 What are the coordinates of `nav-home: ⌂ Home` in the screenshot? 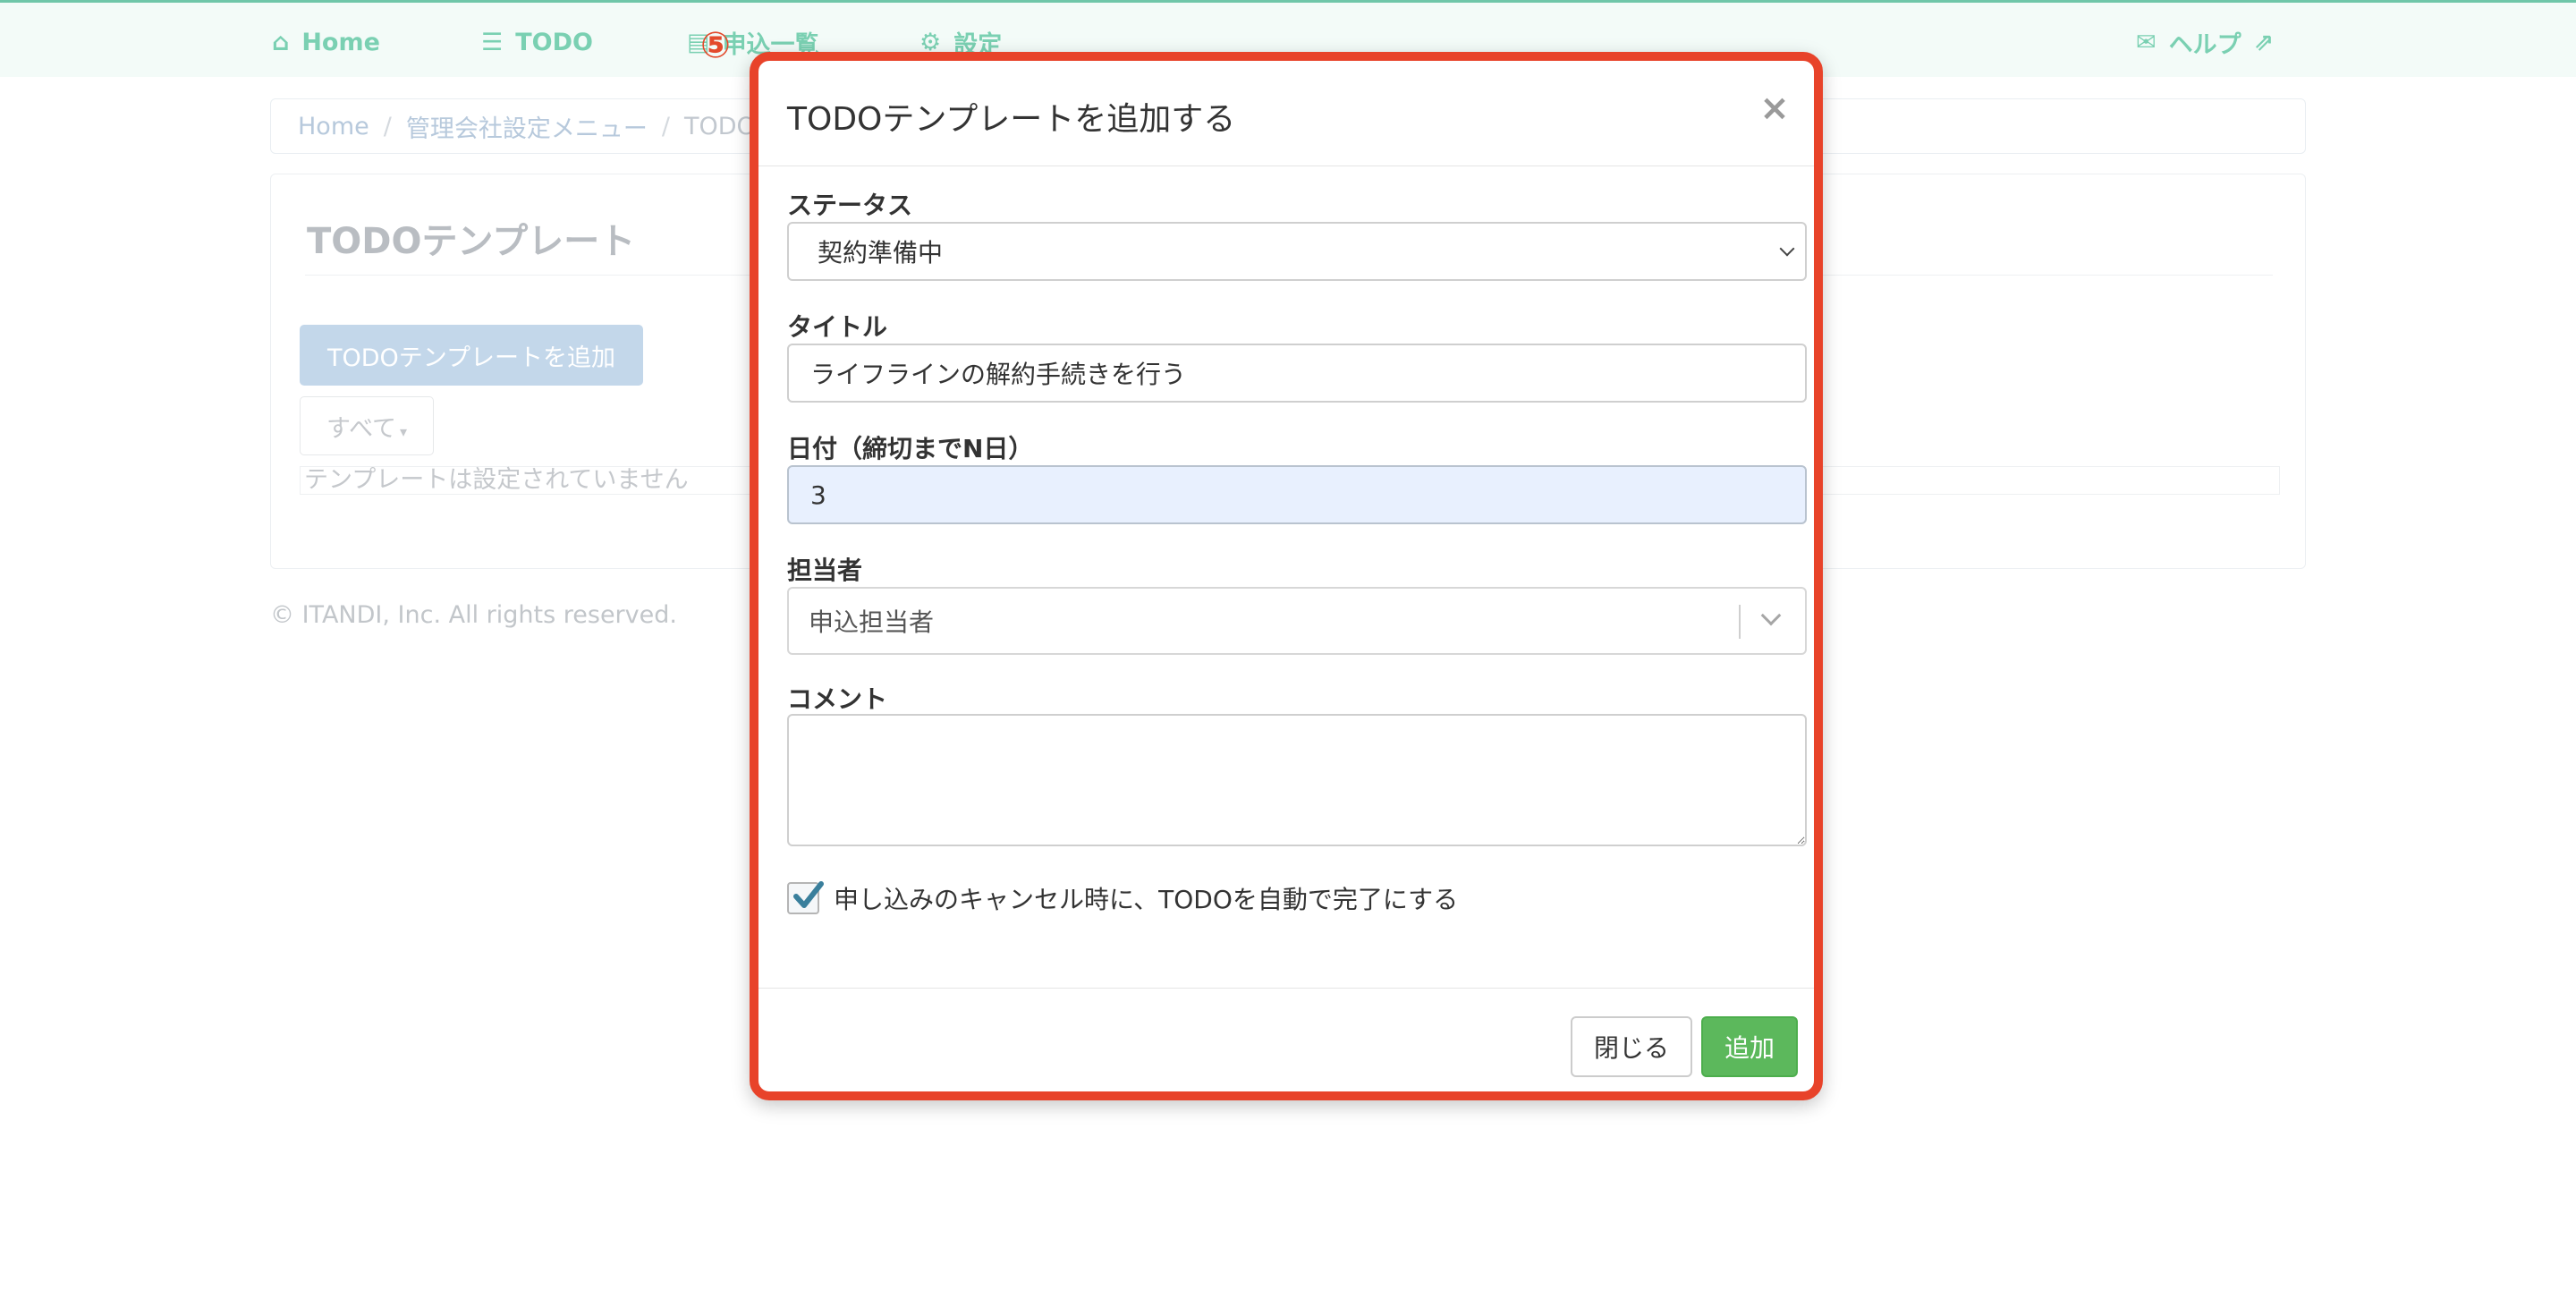 It's located at (326, 42).